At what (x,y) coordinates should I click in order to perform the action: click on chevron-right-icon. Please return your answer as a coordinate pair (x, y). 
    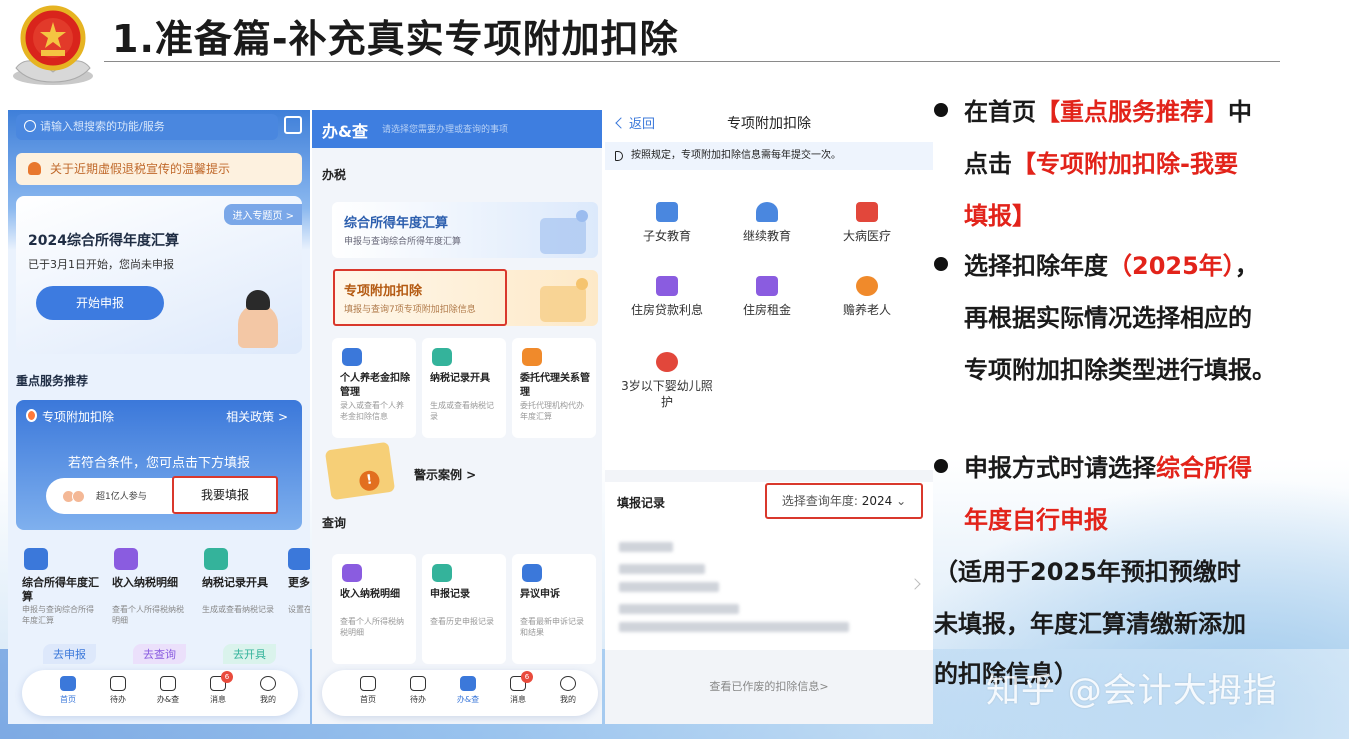
    Looking at the image, I should click on (915, 584).